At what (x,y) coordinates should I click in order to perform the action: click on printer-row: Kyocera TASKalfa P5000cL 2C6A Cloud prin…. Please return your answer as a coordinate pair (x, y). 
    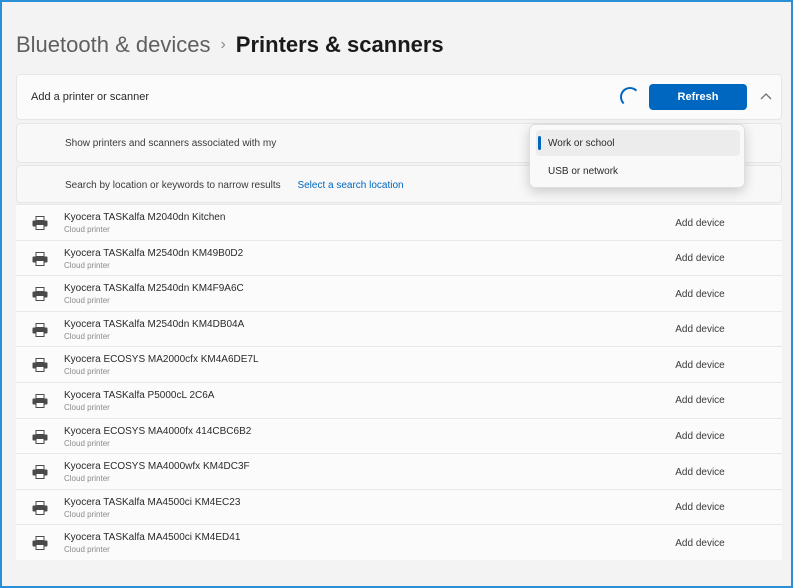
    Looking at the image, I should click on (399, 399).